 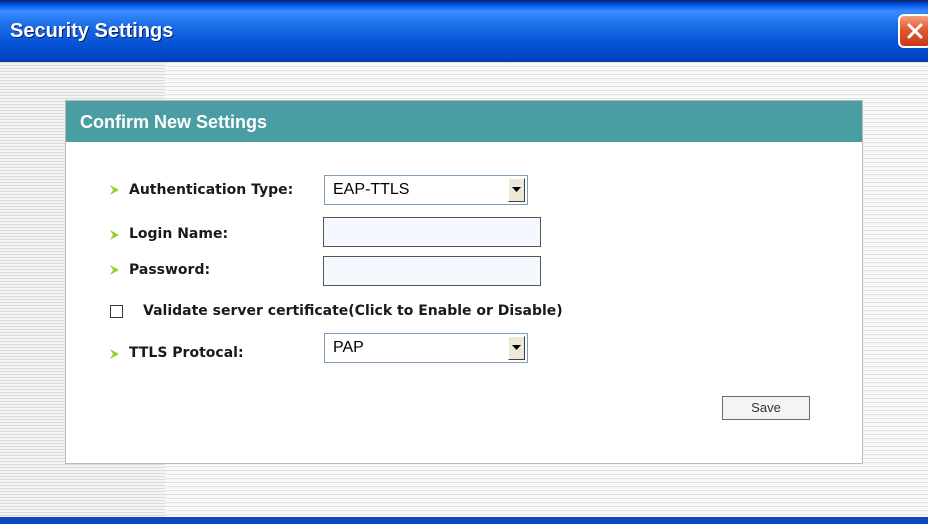 What do you see at coordinates (426, 190) in the screenshot?
I see `authentication-type-select: EAP-TTLS` at bounding box center [426, 190].